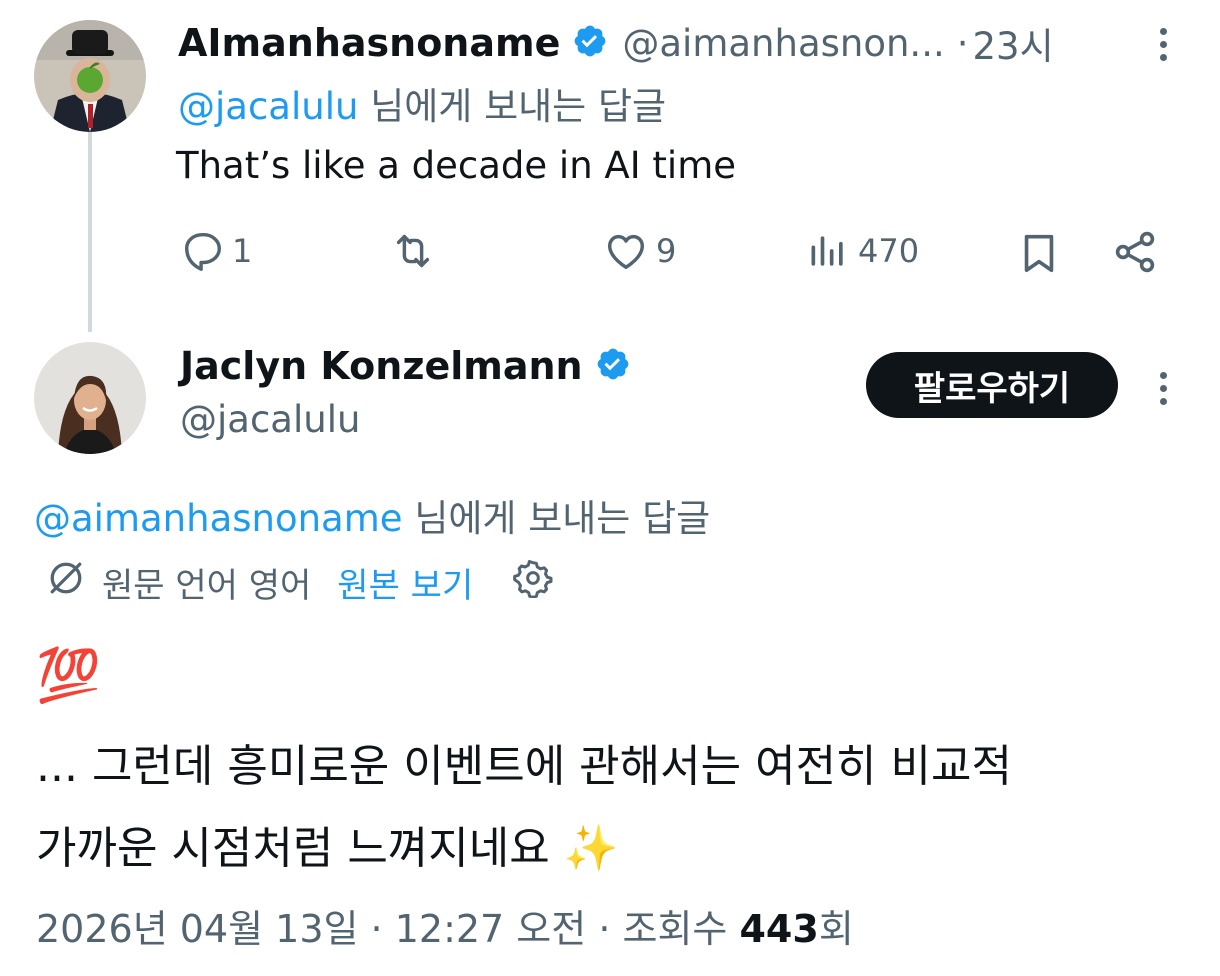 This screenshot has width=1220, height=976. I want to click on action-bar: 1 9 470, so click(610, 252).